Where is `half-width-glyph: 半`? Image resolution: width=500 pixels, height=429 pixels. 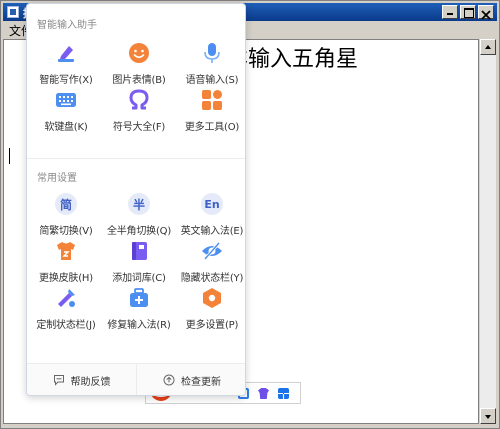
half-width-glyph: 半 is located at coordinates (139, 204).